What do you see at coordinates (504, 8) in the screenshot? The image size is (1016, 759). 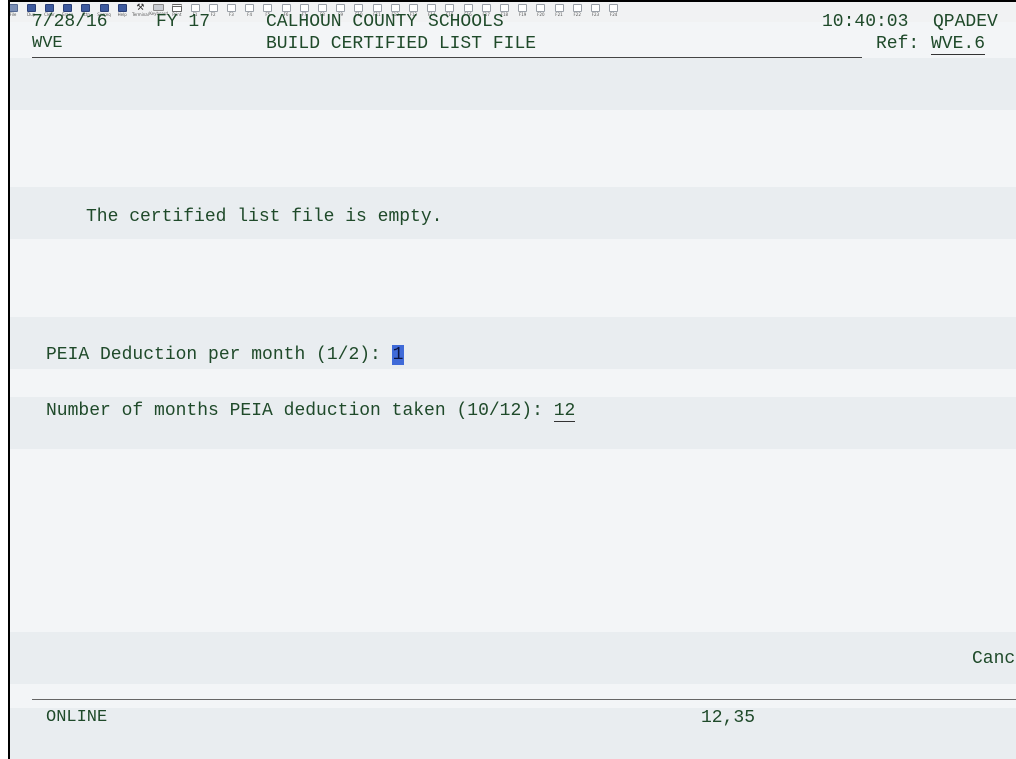 I see `f18-key-icon` at bounding box center [504, 8].